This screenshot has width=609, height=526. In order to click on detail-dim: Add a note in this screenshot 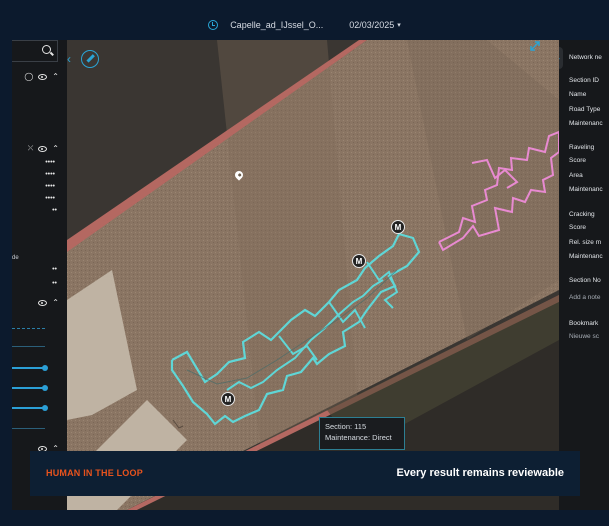, I will do `click(584, 297)`.